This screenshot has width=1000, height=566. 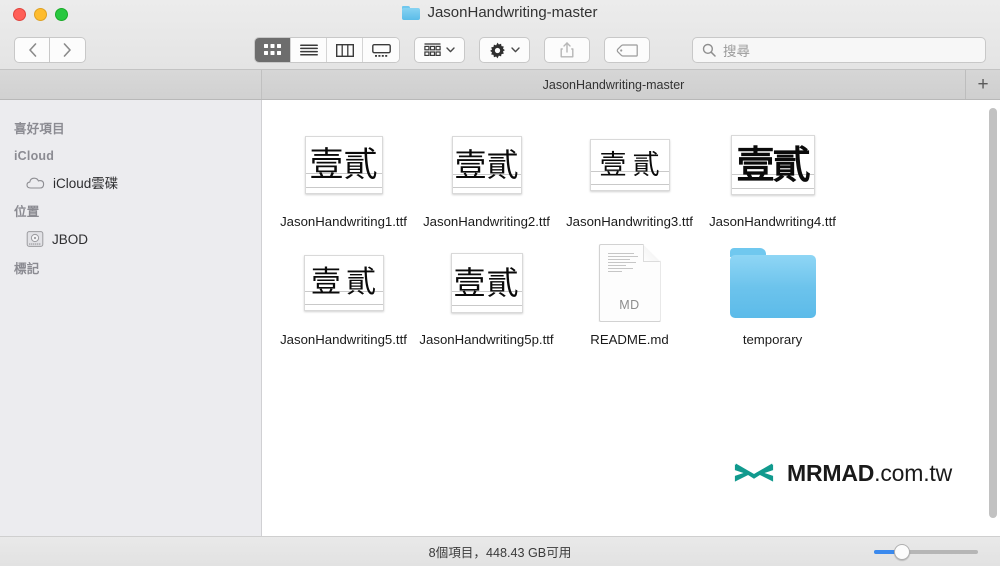 I want to click on file-item: 壹貳 JasonHandwriting2.ttf, so click(x=486, y=175).